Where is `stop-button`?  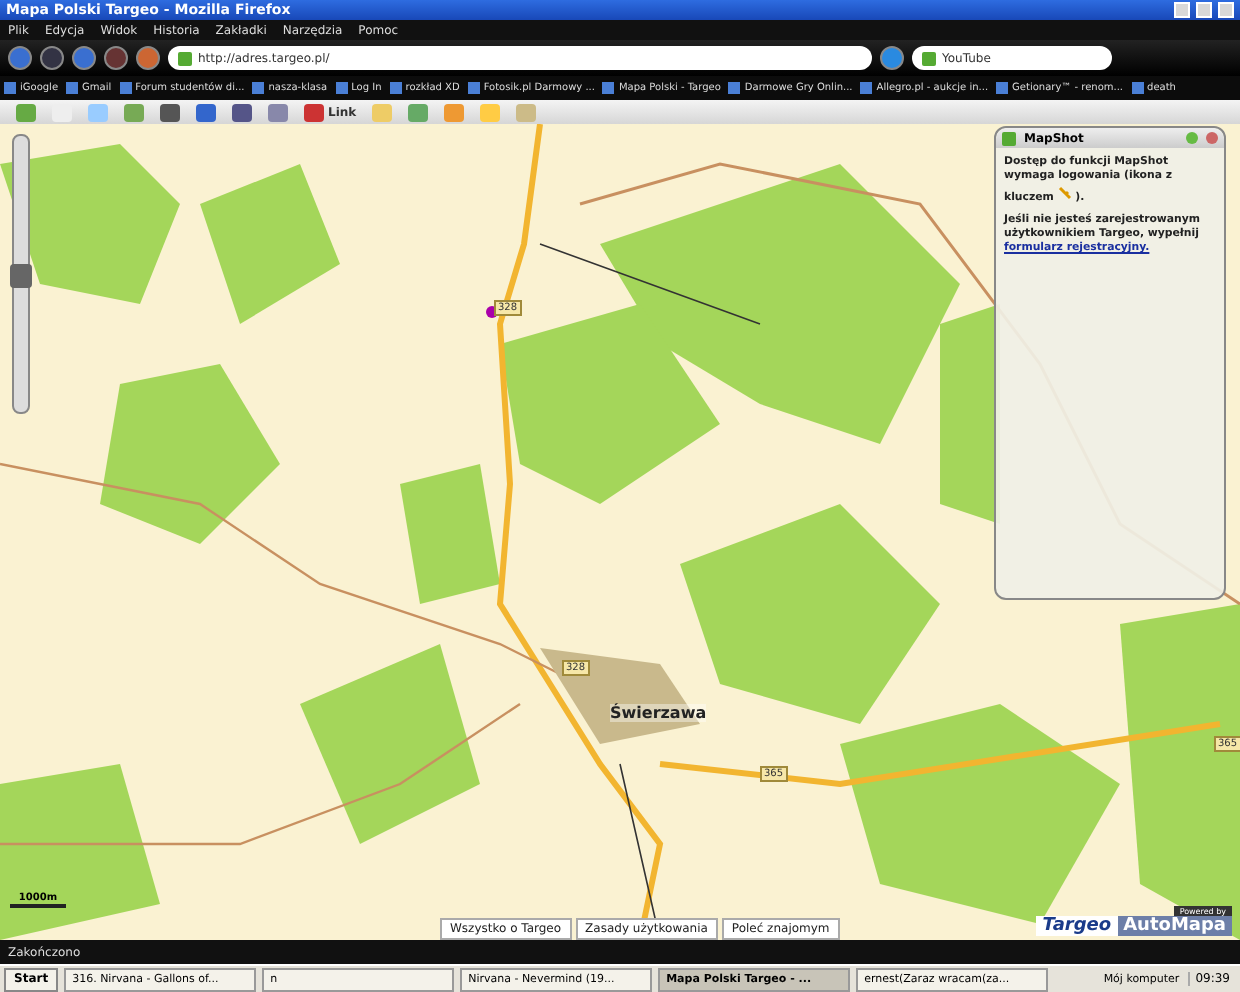
stop-button is located at coordinates (116, 58).